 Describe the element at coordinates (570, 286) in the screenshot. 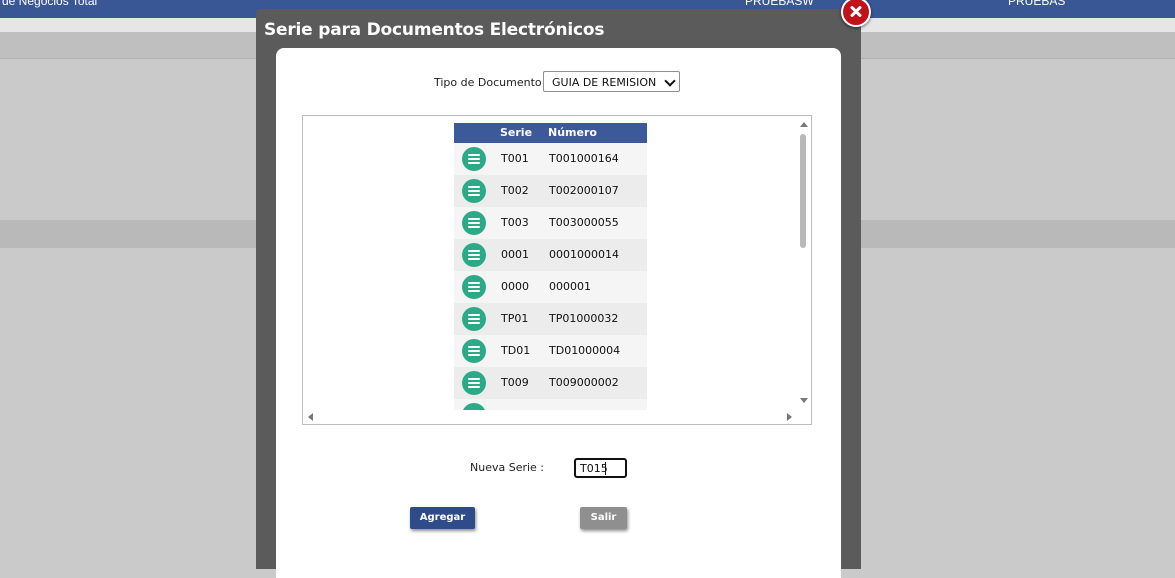

I see `row-numero: 000001` at that location.